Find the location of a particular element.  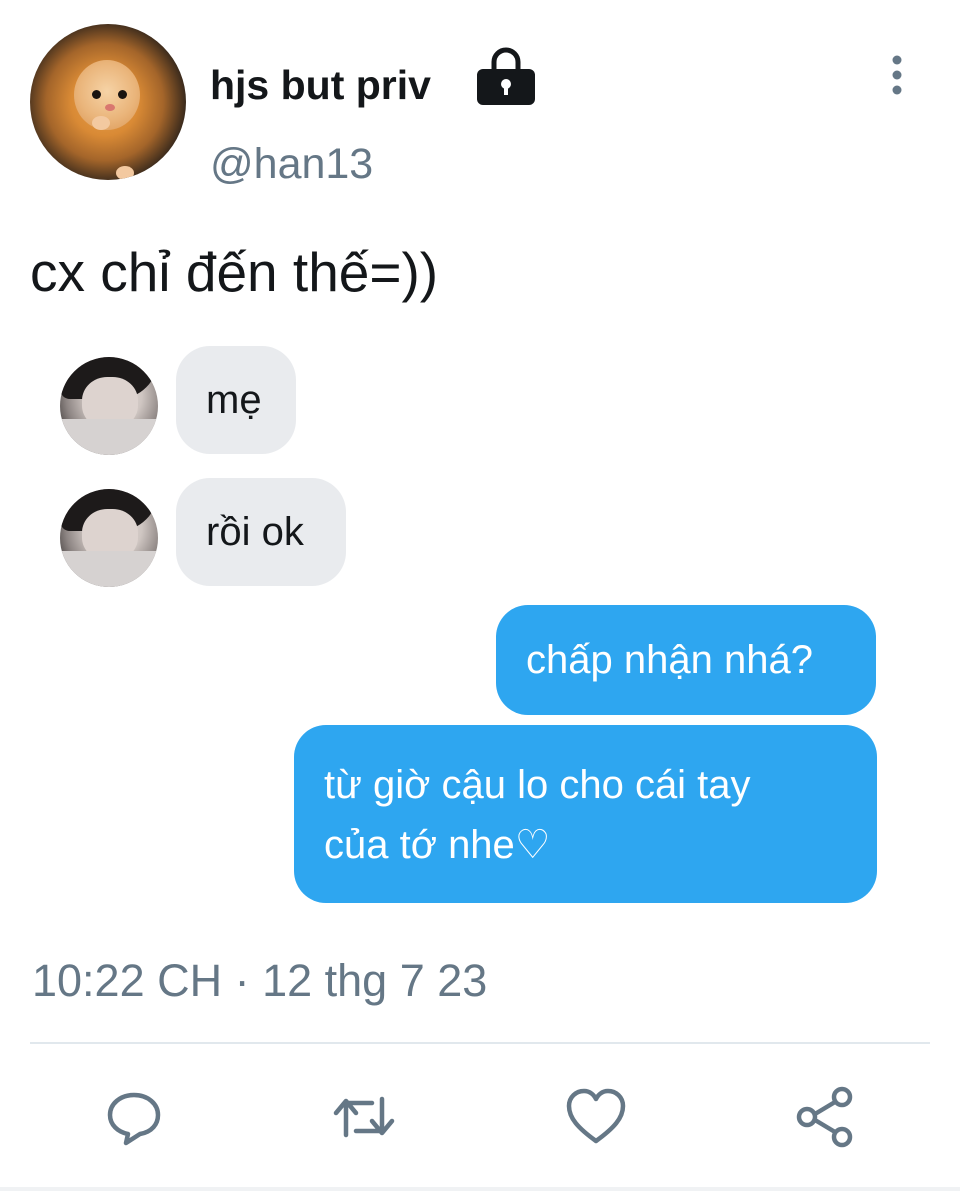

divider is located at coordinates (480, 1043).